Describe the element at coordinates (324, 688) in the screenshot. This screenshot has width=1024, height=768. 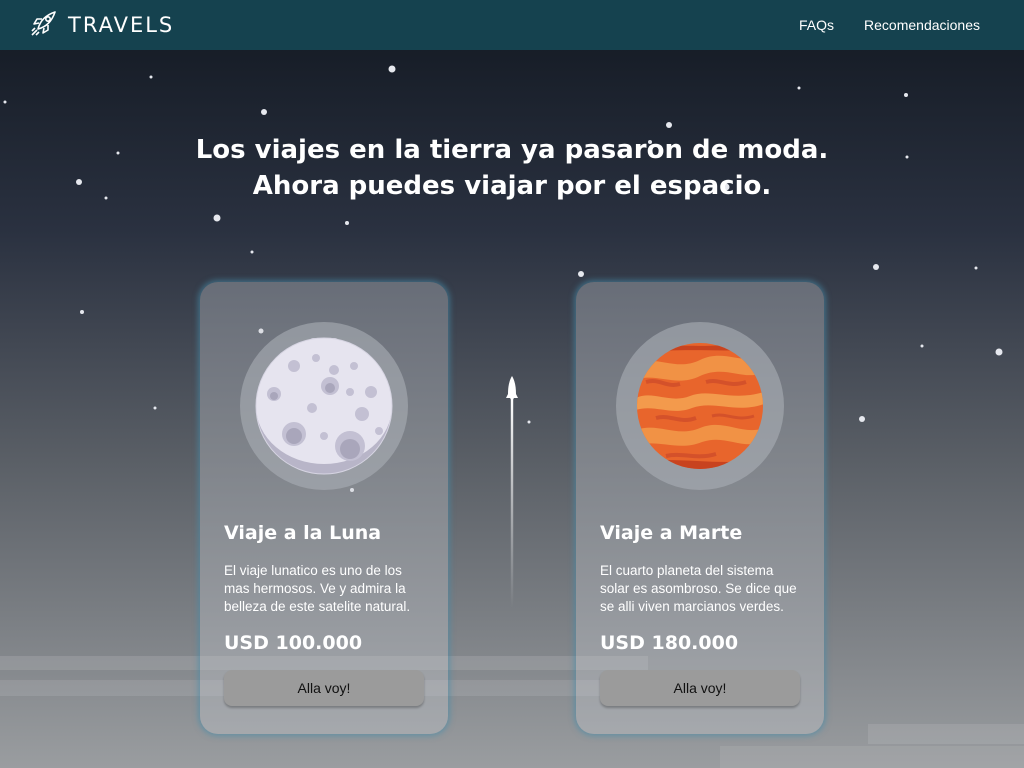
I see `book-moon-button: Alla voy!` at that location.